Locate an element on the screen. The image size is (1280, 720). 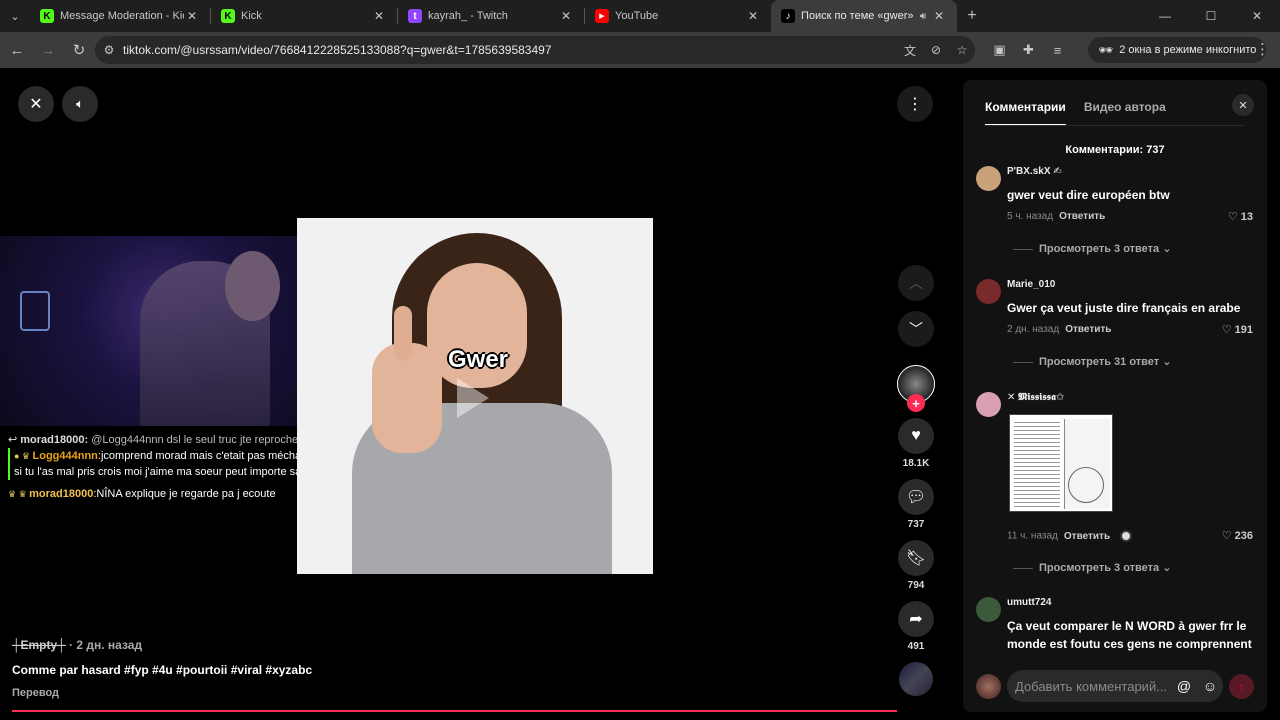
tracking-protection-icon: ⊘ is located at coordinates (936, 50).